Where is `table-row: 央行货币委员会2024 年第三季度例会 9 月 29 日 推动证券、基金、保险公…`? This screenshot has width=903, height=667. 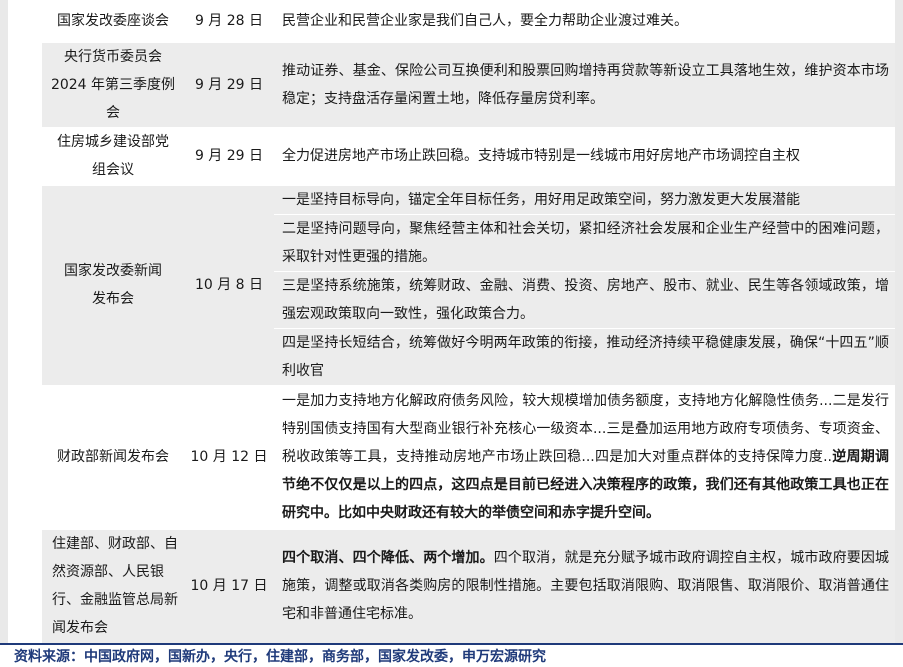 table-row: 央行货币委员会2024 年第三季度例会 9 月 29 日 推动证券、基金、保险公… is located at coordinates (468, 85).